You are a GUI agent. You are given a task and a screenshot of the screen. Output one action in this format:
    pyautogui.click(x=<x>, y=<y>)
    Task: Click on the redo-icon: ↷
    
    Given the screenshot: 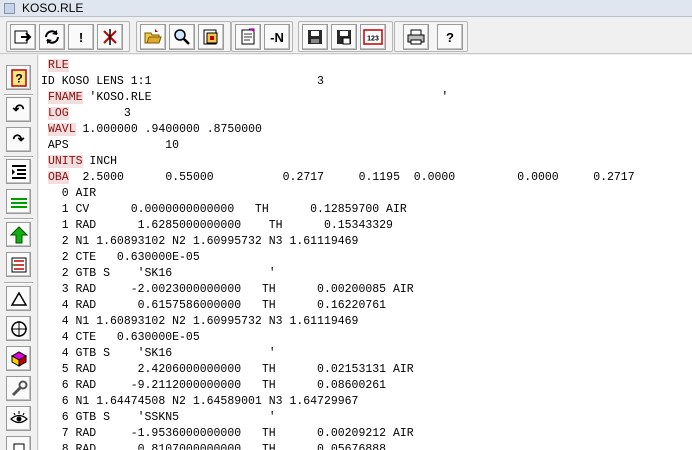 What is the action you would take?
    pyautogui.click(x=18, y=139)
    